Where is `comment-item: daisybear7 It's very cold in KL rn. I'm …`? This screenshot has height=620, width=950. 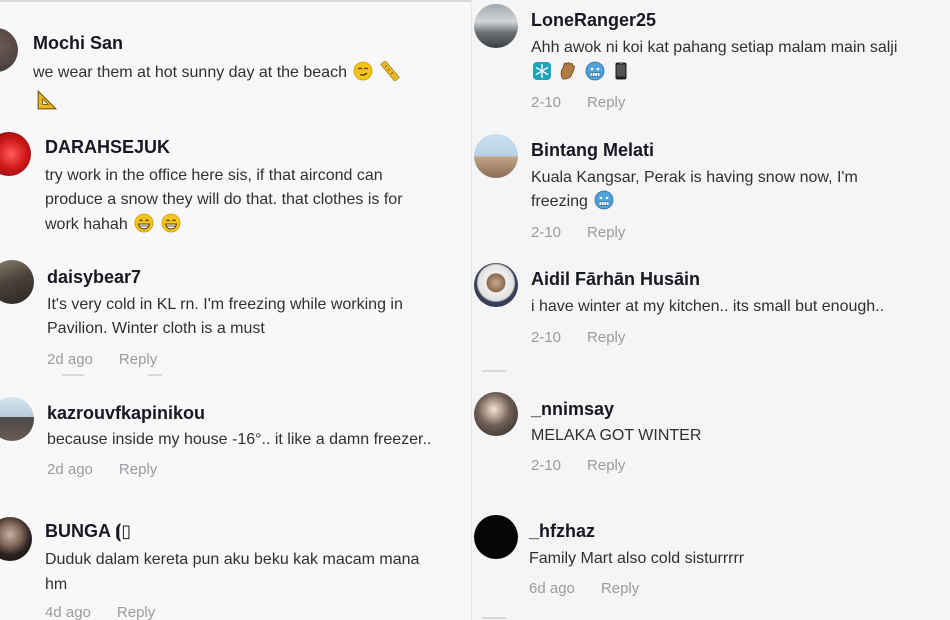
comment-item: daisybear7 It's very cold in KL rn. I'm … is located at coordinates (236, 315).